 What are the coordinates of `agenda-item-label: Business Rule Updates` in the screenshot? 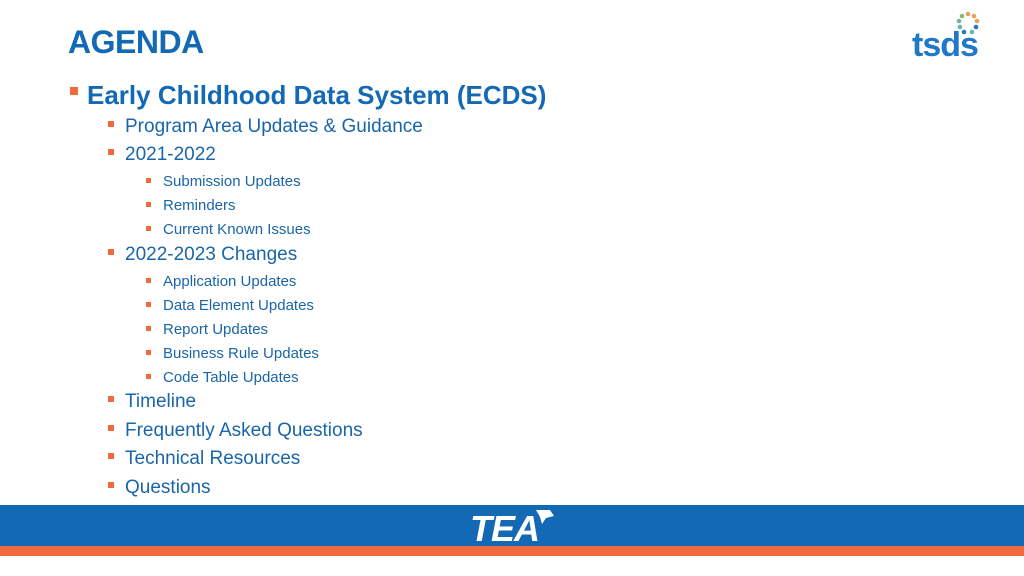 It's located at (241, 353).